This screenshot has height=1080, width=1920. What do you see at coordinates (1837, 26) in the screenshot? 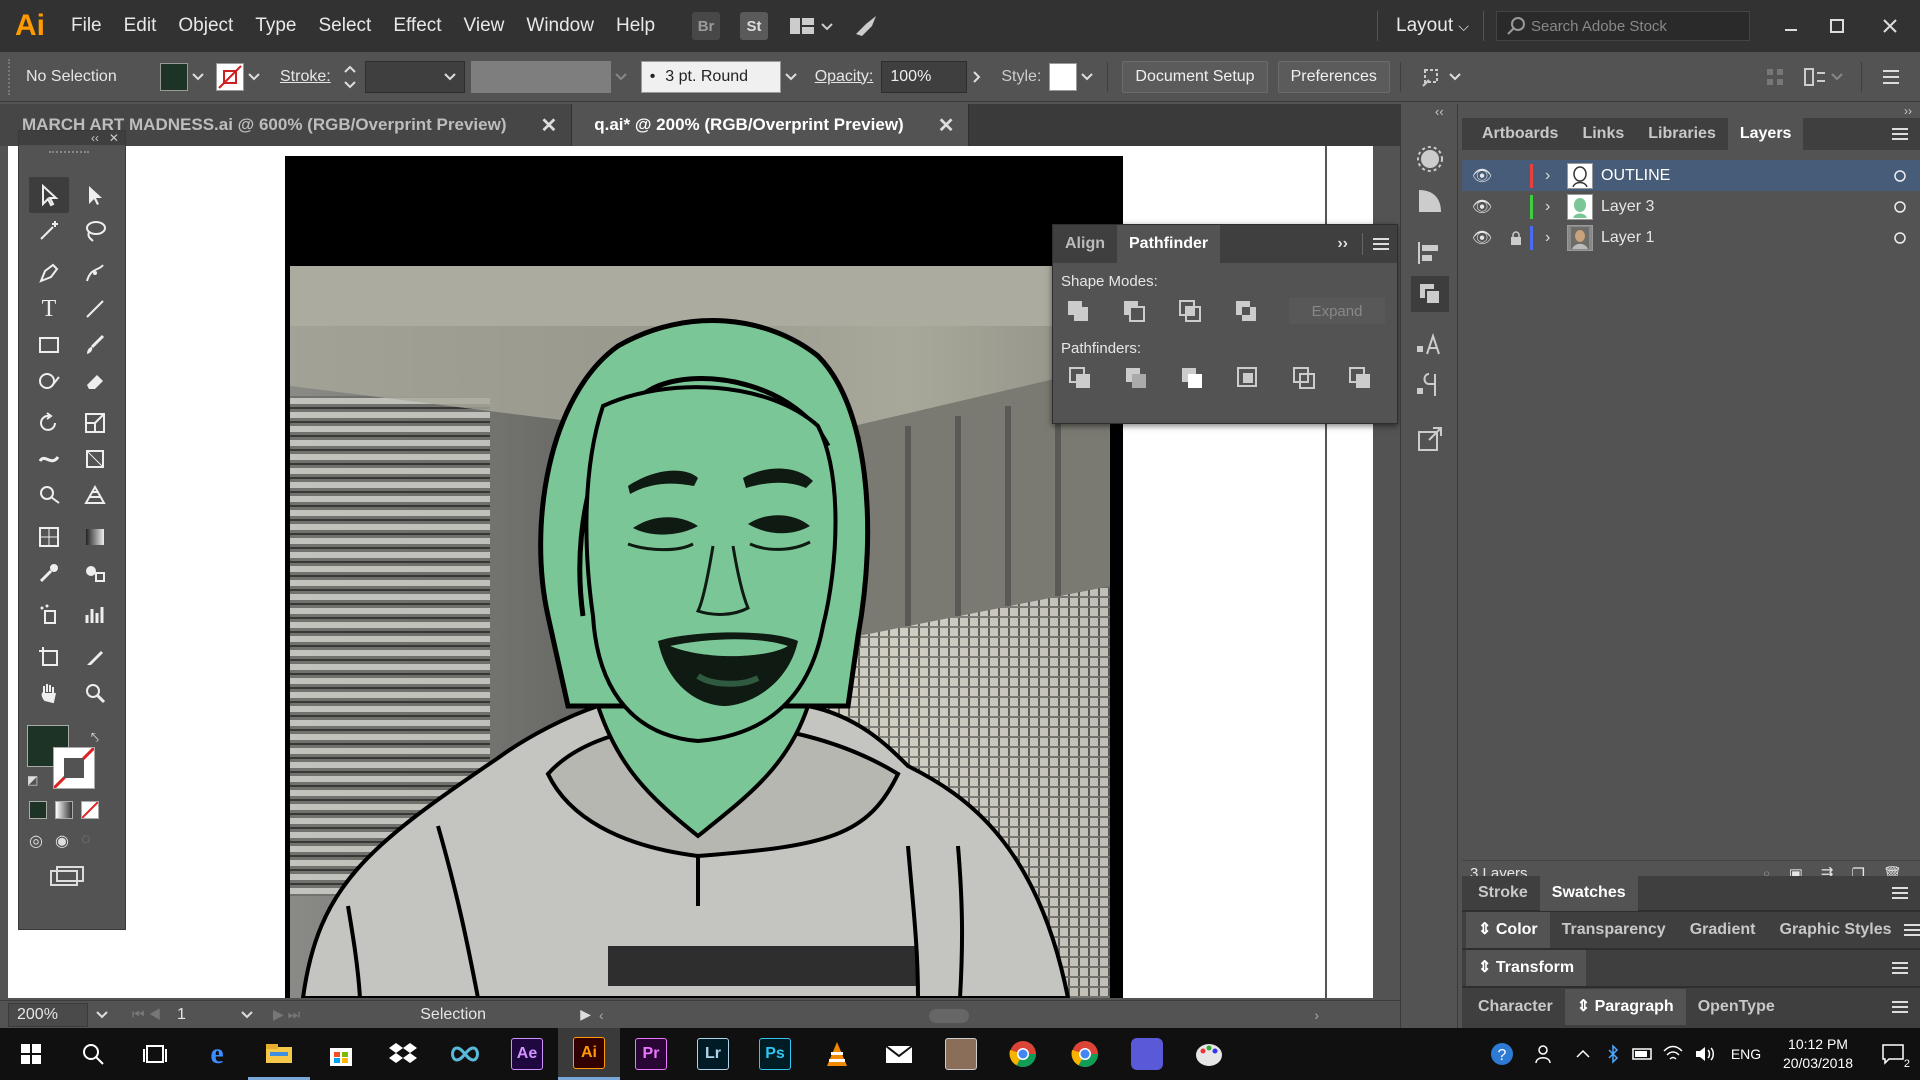
I see `maximize-button` at bounding box center [1837, 26].